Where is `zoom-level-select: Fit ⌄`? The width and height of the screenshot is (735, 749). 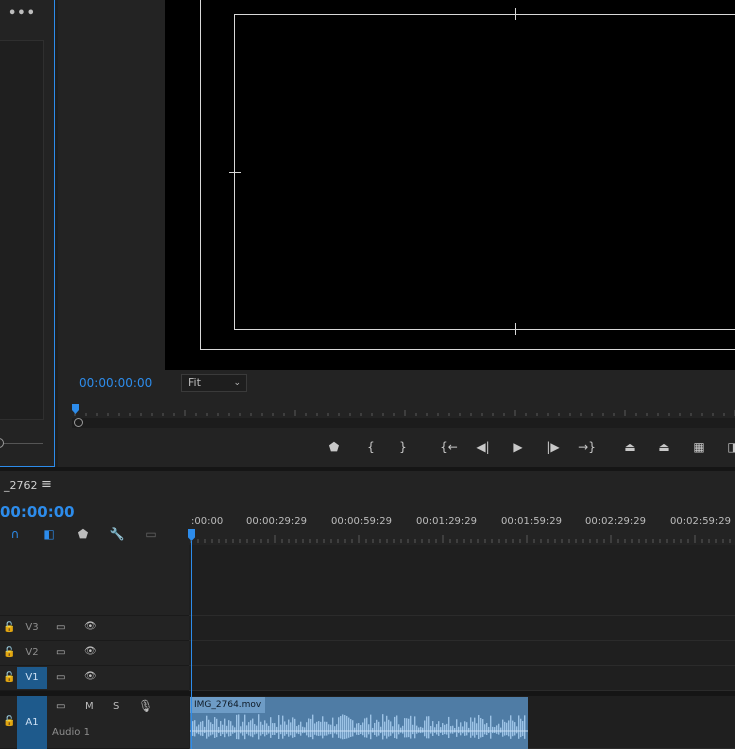
zoom-level-select: Fit ⌄ is located at coordinates (214, 383).